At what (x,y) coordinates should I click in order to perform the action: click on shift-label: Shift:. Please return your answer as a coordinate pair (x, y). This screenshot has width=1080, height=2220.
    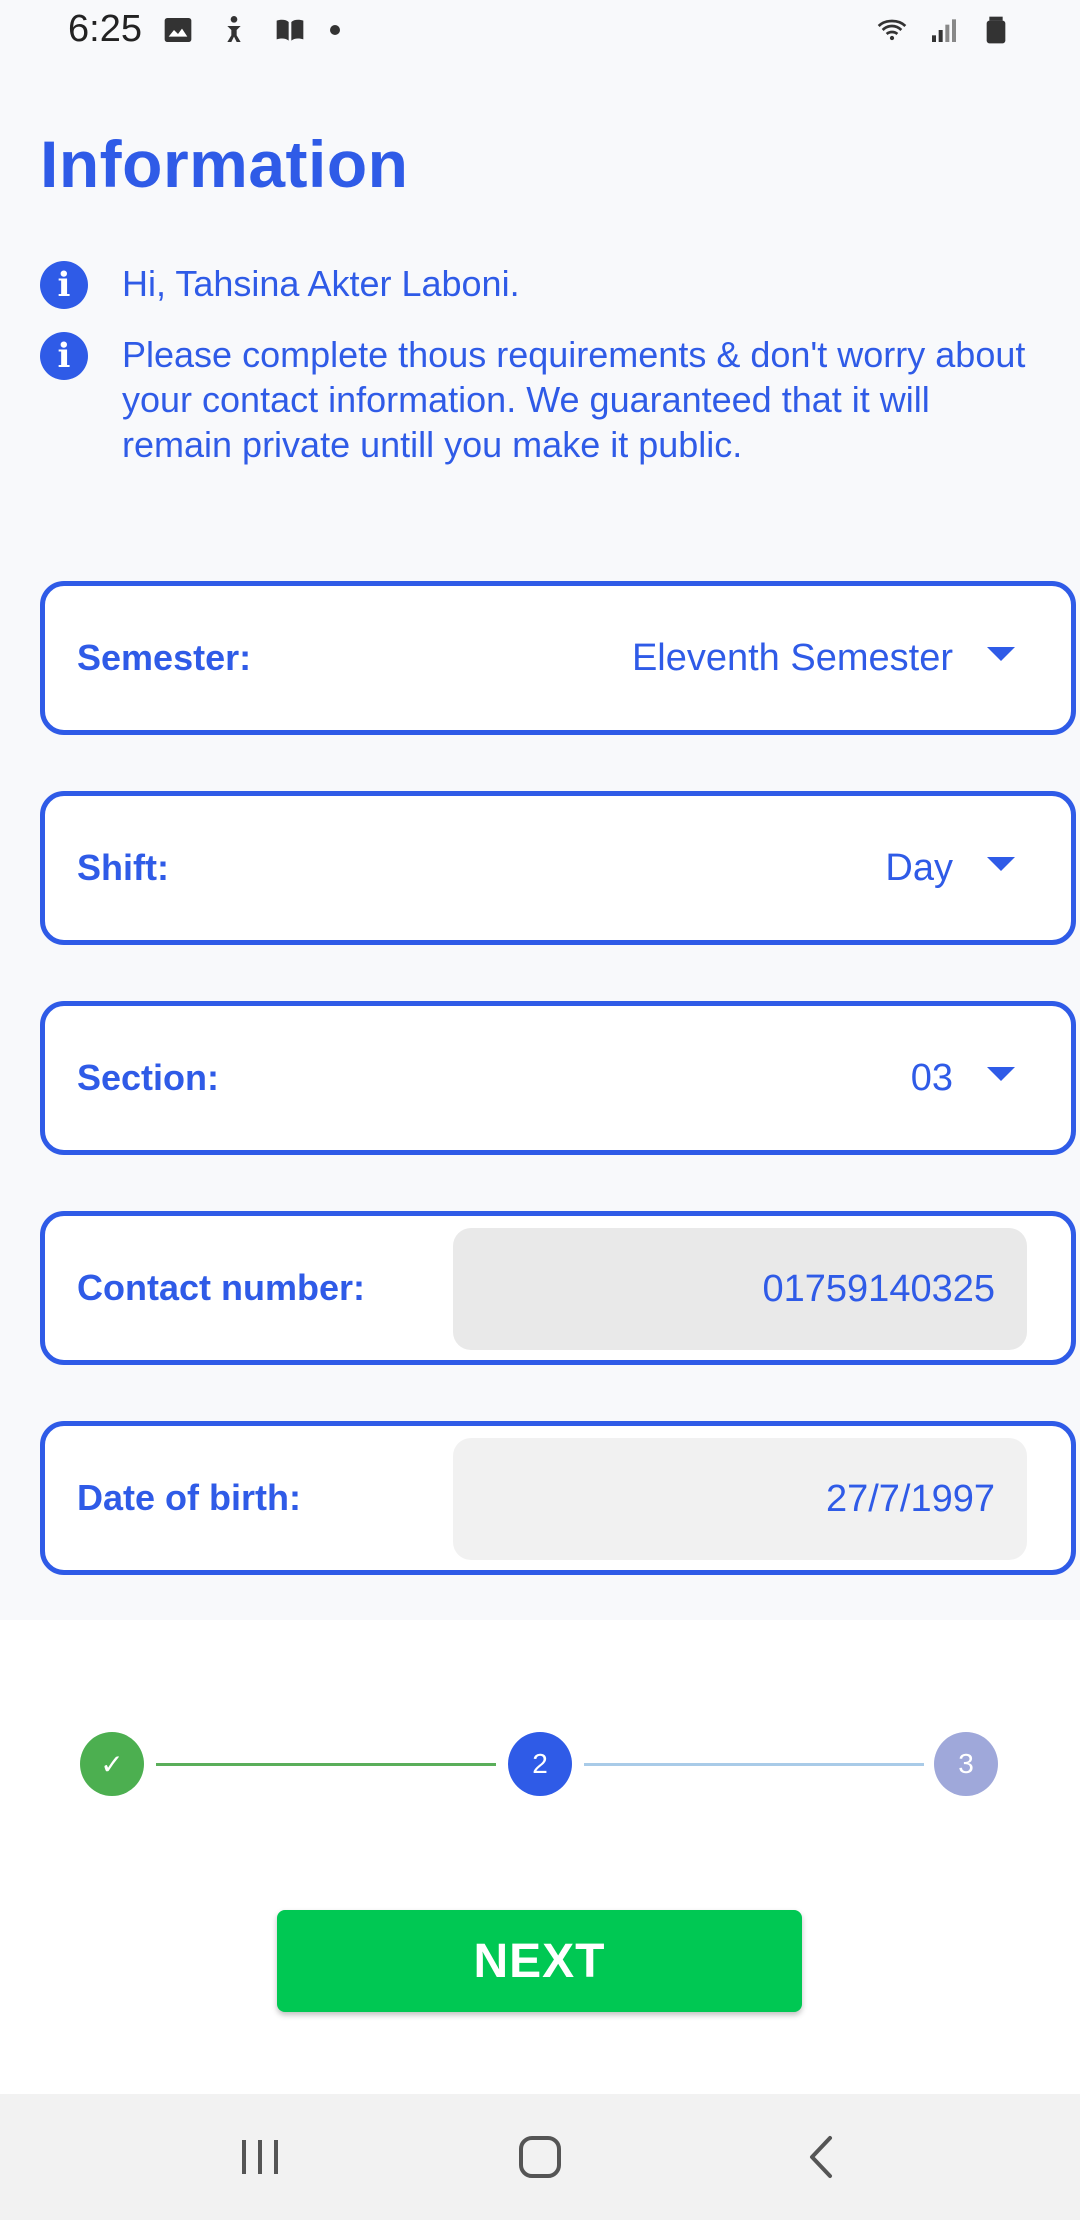
    Looking at the image, I should click on (123, 867).